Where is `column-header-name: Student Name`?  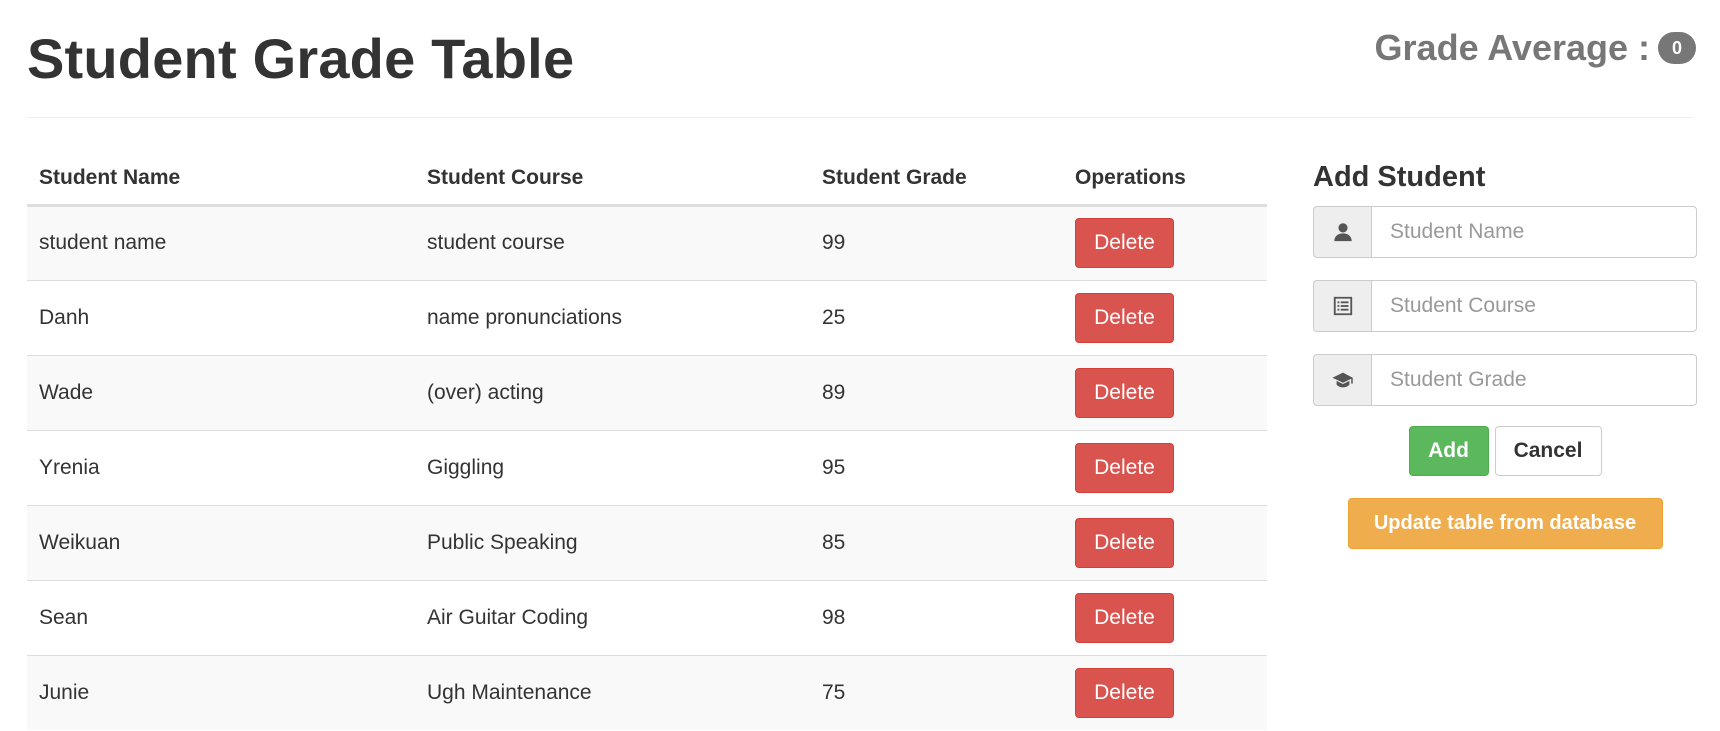
column-header-name: Student Name is located at coordinates (221, 179).